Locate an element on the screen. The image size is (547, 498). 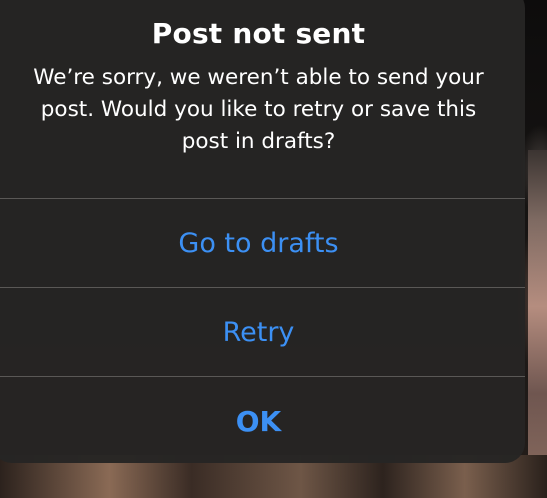
alert-title: Post not sent is located at coordinates (258, 33).